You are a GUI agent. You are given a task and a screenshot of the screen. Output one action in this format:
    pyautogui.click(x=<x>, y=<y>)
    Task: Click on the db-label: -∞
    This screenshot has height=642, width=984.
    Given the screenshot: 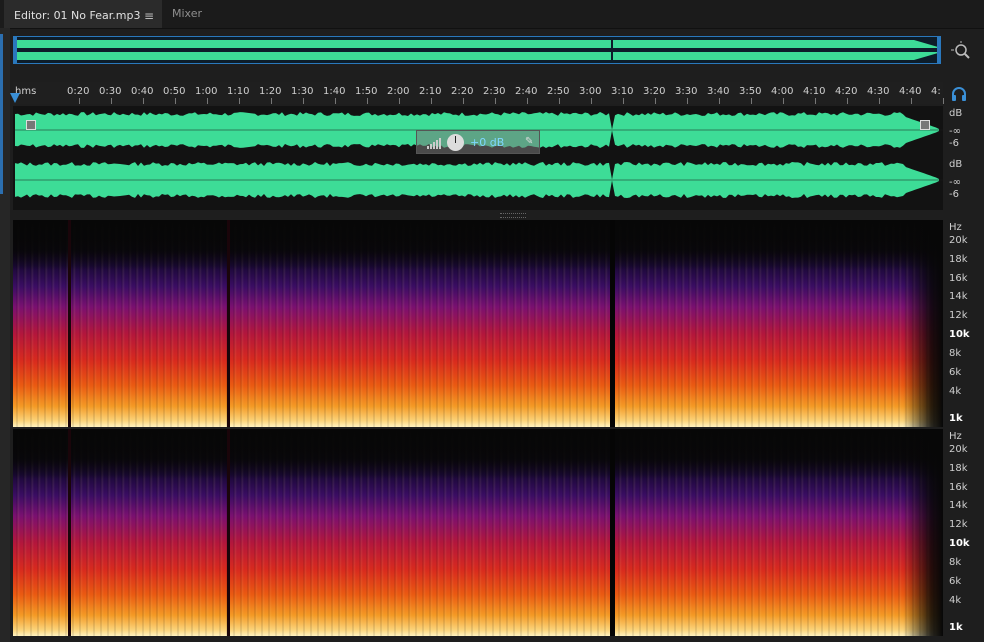 What is the action you would take?
    pyautogui.click(x=955, y=182)
    